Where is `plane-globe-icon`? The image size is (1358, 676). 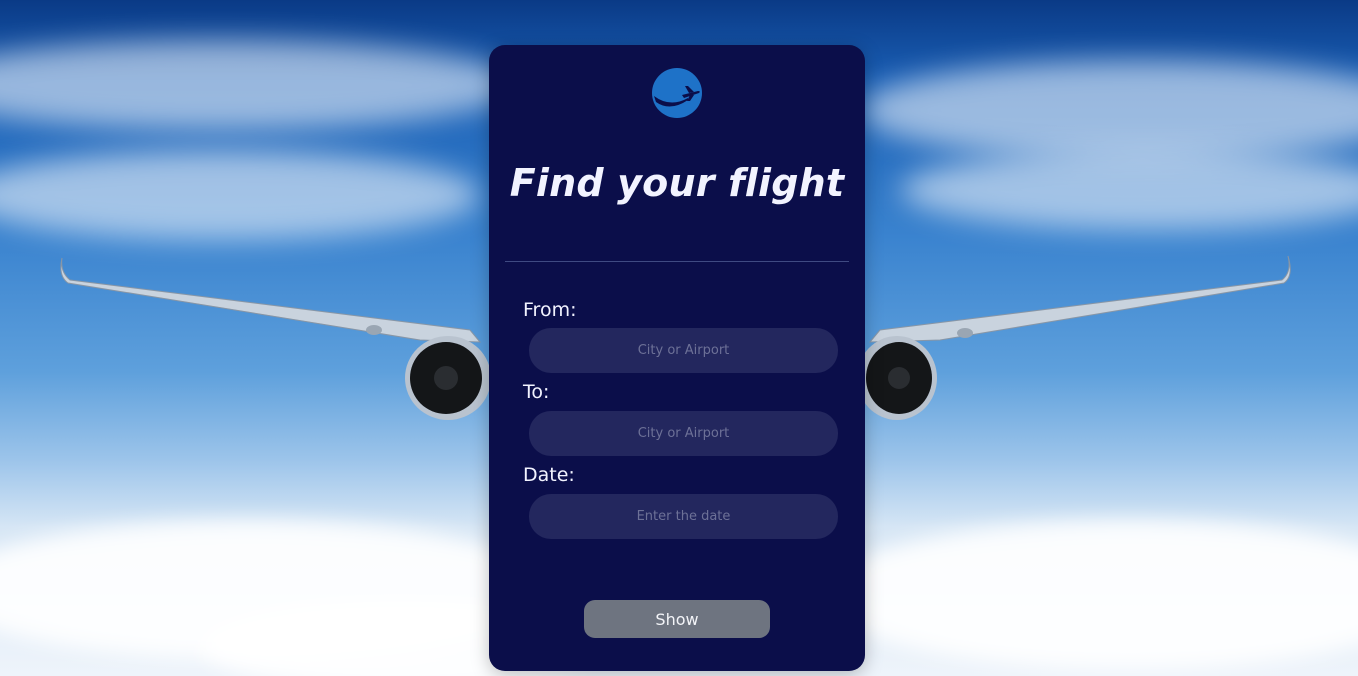
plane-globe-icon is located at coordinates (677, 93).